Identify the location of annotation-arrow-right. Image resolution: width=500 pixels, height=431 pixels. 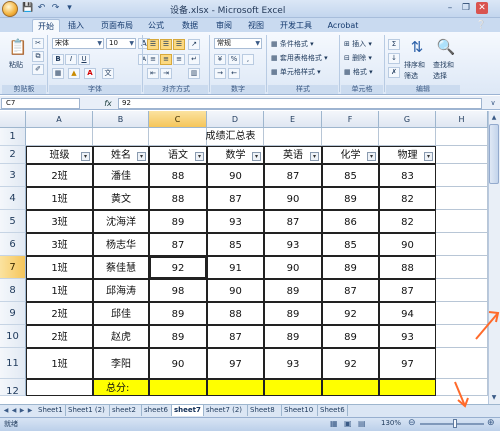
(487, 325).